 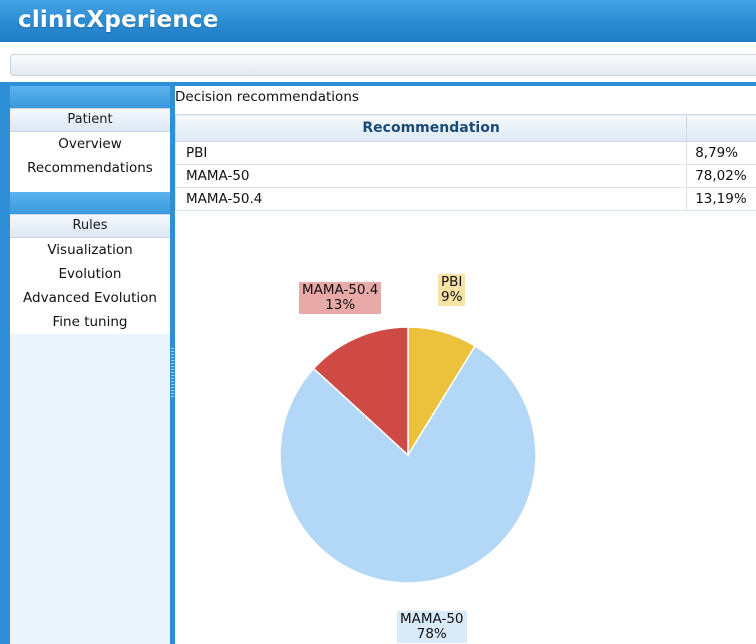 What do you see at coordinates (432, 619) in the screenshot?
I see `pie-label-name: MAMA-50` at bounding box center [432, 619].